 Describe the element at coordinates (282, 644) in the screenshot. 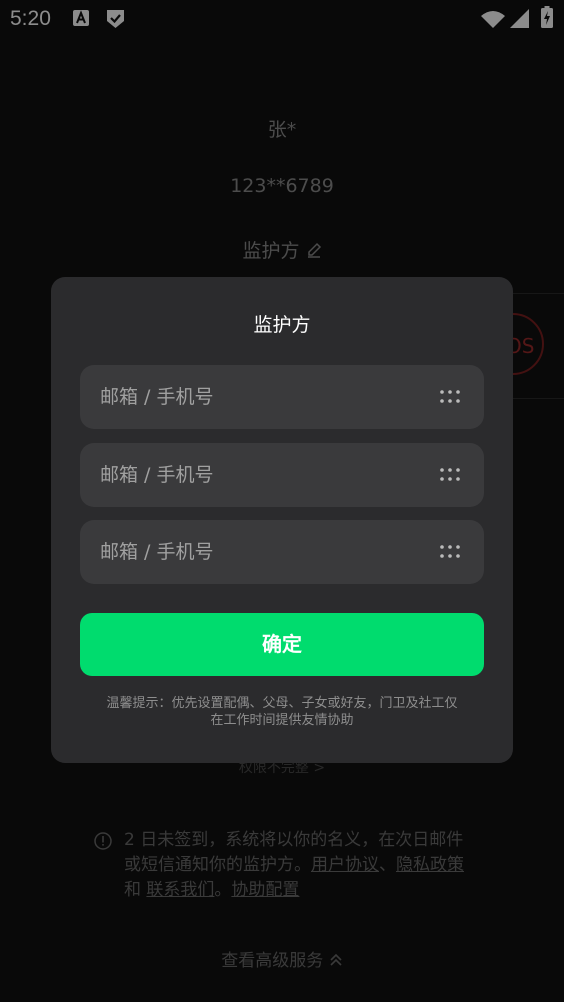

I see `confirm-button: 确定` at that location.